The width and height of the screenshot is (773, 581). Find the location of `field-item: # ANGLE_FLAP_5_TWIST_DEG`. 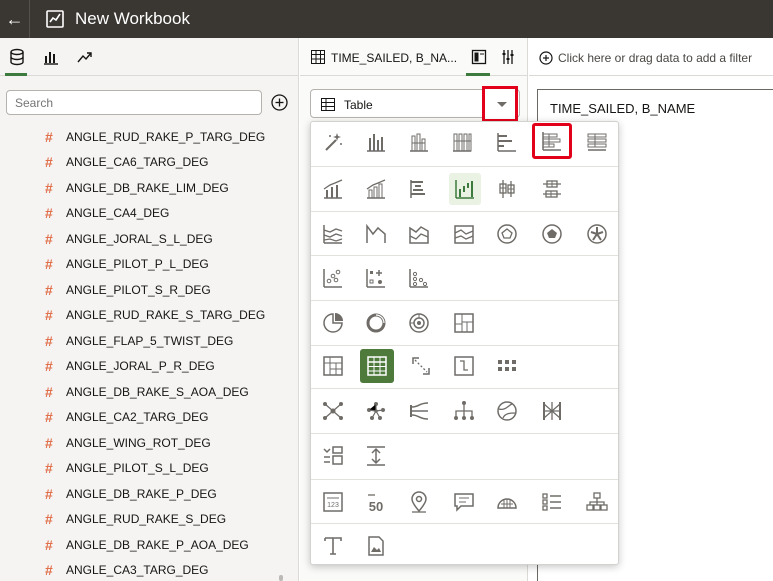

field-item: # ANGLE_FLAP_5_TWIST_DEG is located at coordinates (145, 341).